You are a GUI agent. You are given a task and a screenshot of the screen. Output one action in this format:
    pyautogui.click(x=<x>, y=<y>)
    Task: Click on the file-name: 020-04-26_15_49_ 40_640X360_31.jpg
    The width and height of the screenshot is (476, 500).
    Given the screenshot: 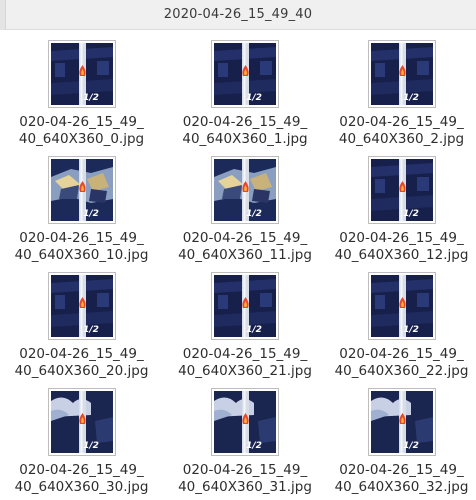 What is the action you would take?
    pyautogui.click(x=245, y=479)
    